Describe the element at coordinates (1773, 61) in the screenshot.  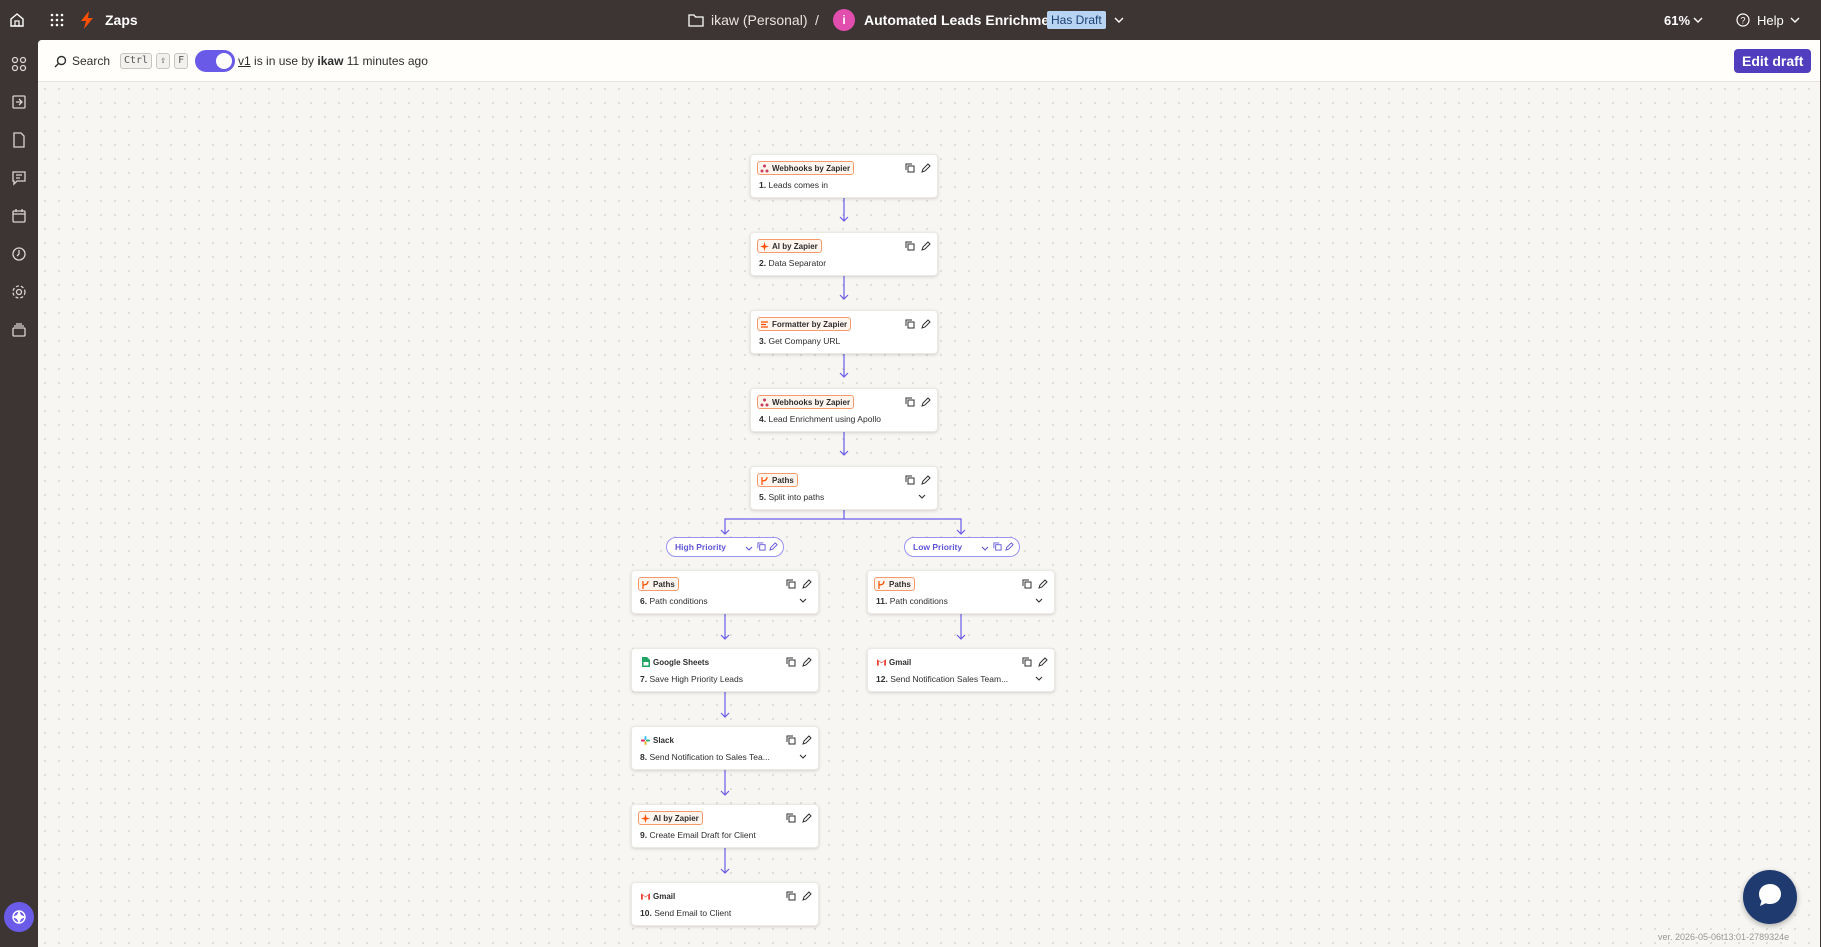
I see `edit-draft-button: Edit draft` at that location.